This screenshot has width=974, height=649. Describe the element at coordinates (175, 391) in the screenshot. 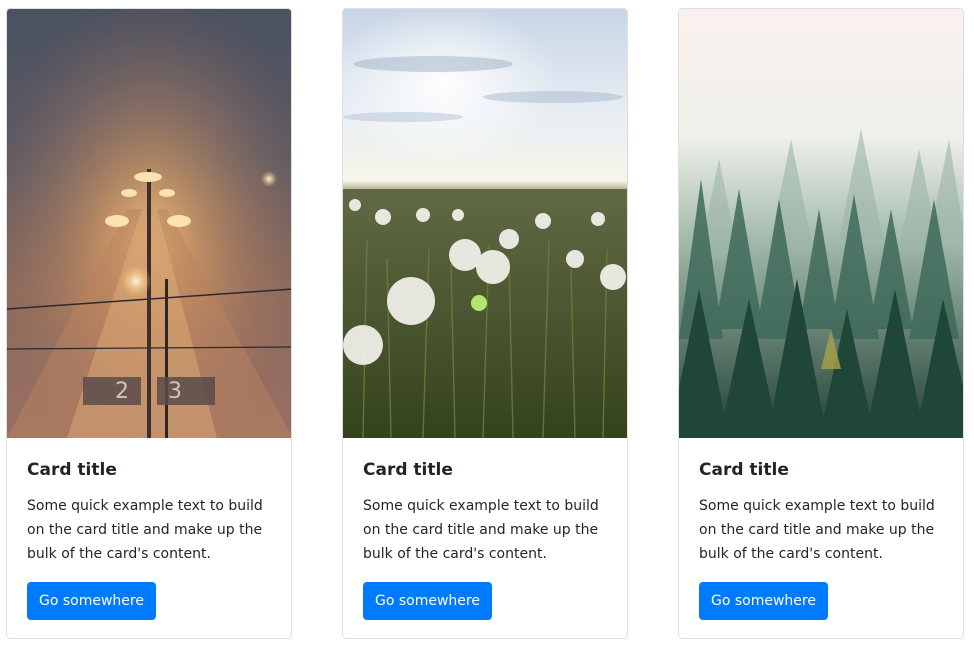

I see `platform-sign-right: 3` at that location.